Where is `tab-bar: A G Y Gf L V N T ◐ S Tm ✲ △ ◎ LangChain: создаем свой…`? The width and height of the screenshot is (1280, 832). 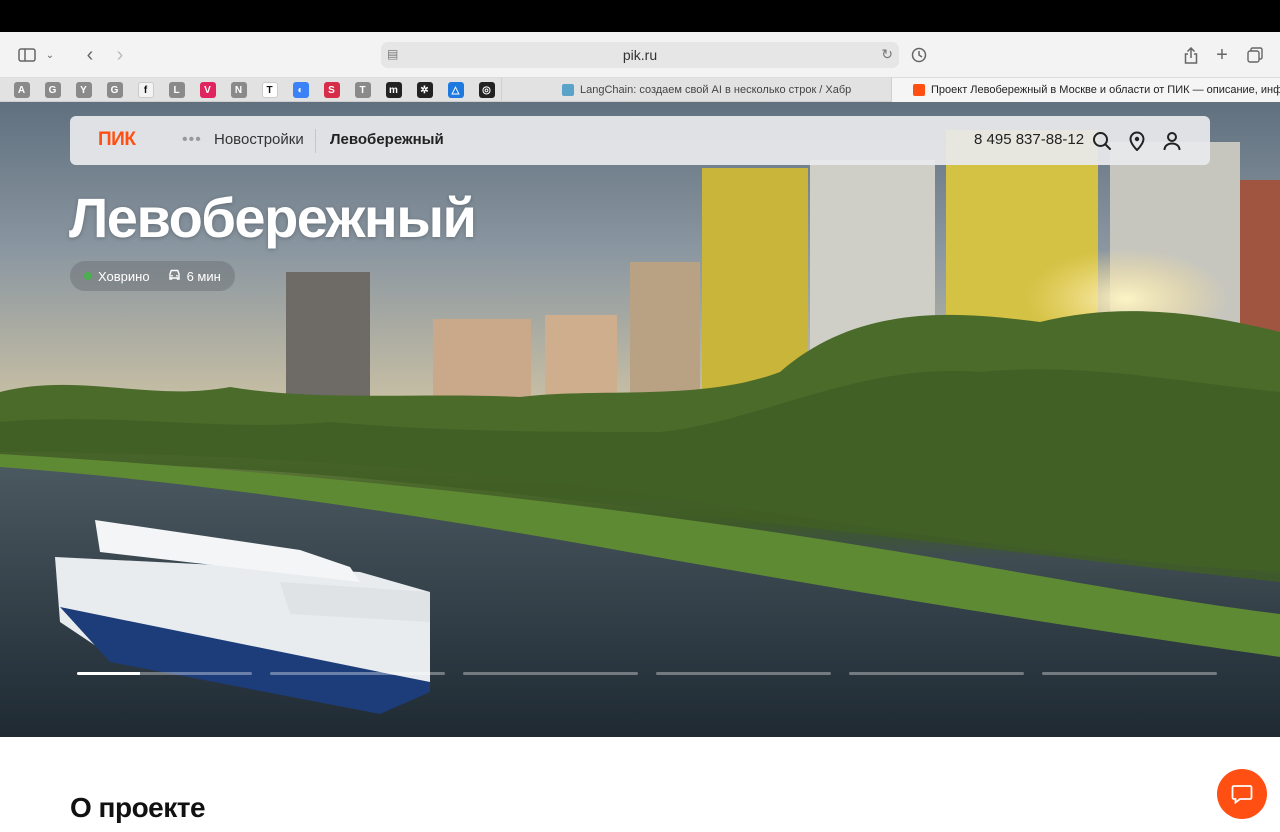
tab-bar: A G Y Gf L V N T ◐ S Tm ✲ △ ◎ LangChain: создаем свой… is located at coordinates (640, 90).